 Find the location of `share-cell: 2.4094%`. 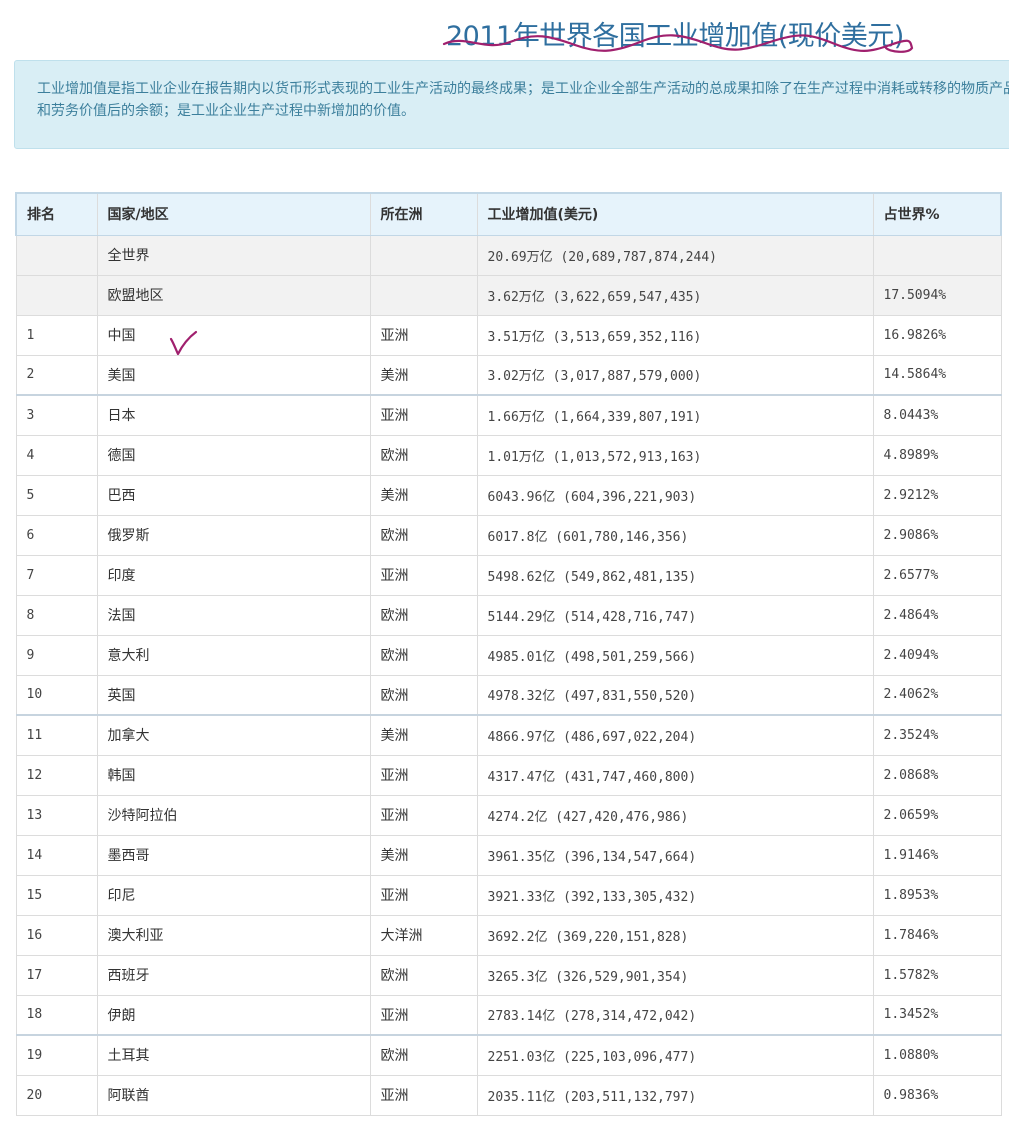

share-cell: 2.4094% is located at coordinates (937, 655).